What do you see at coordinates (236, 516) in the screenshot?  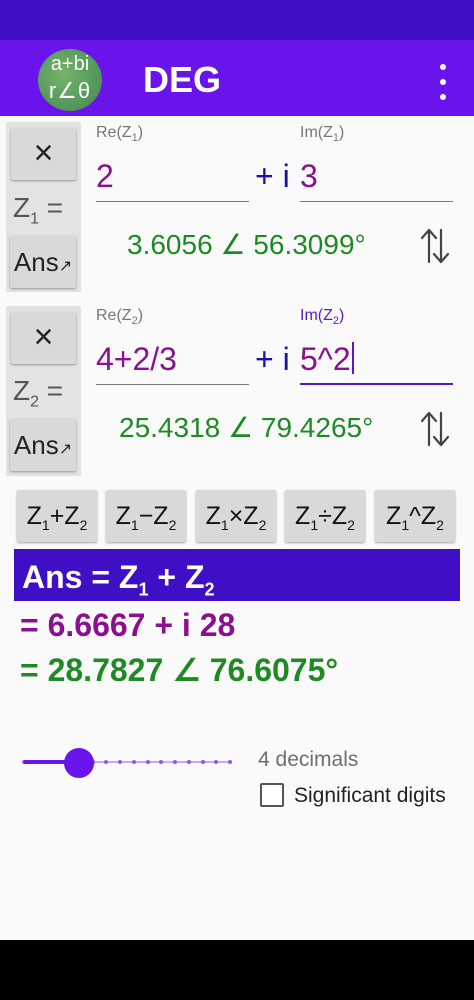 I see `multiply-button: Z1×Z2` at bounding box center [236, 516].